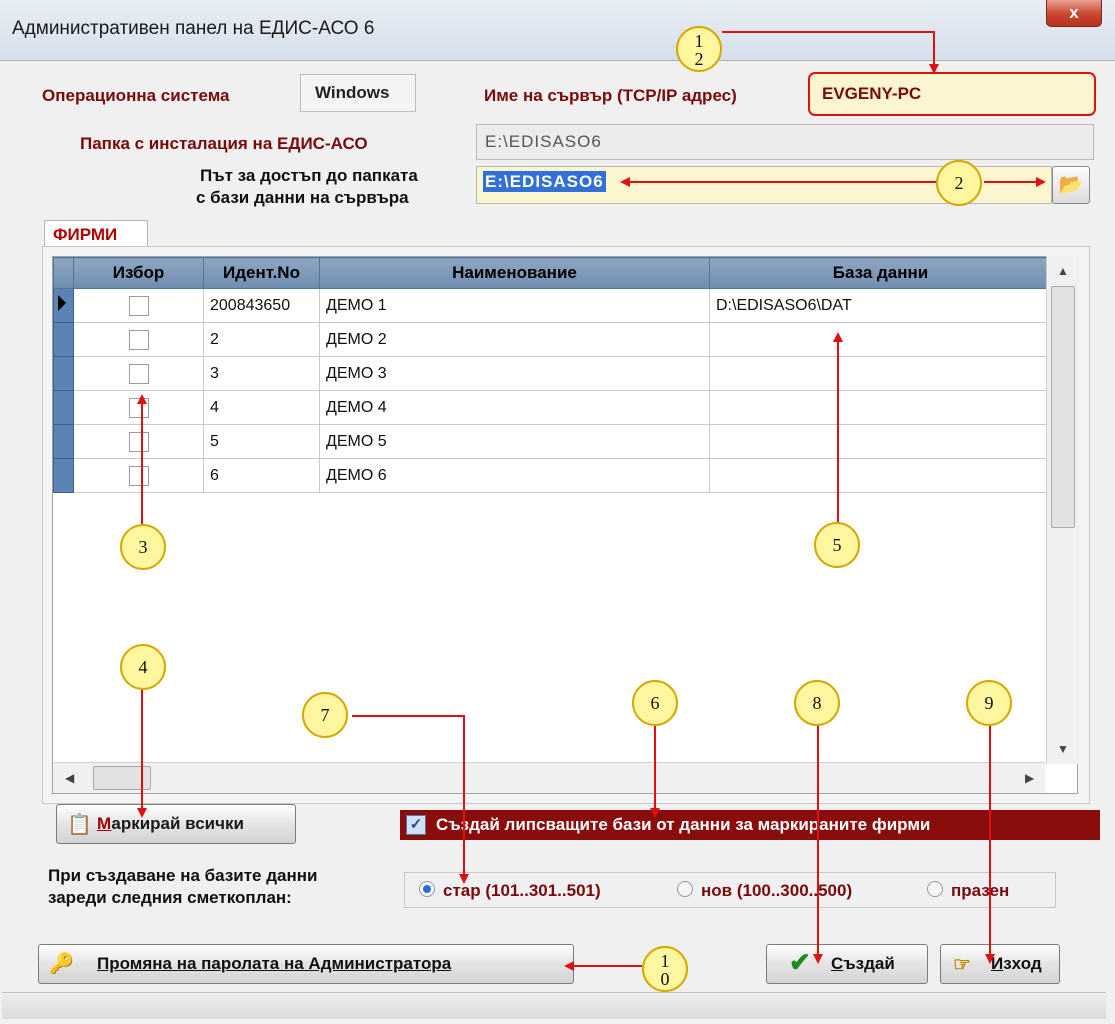 This screenshot has height=1024, width=1115. What do you see at coordinates (817, 703) in the screenshot?
I see `callout-marker-8: 8` at bounding box center [817, 703].